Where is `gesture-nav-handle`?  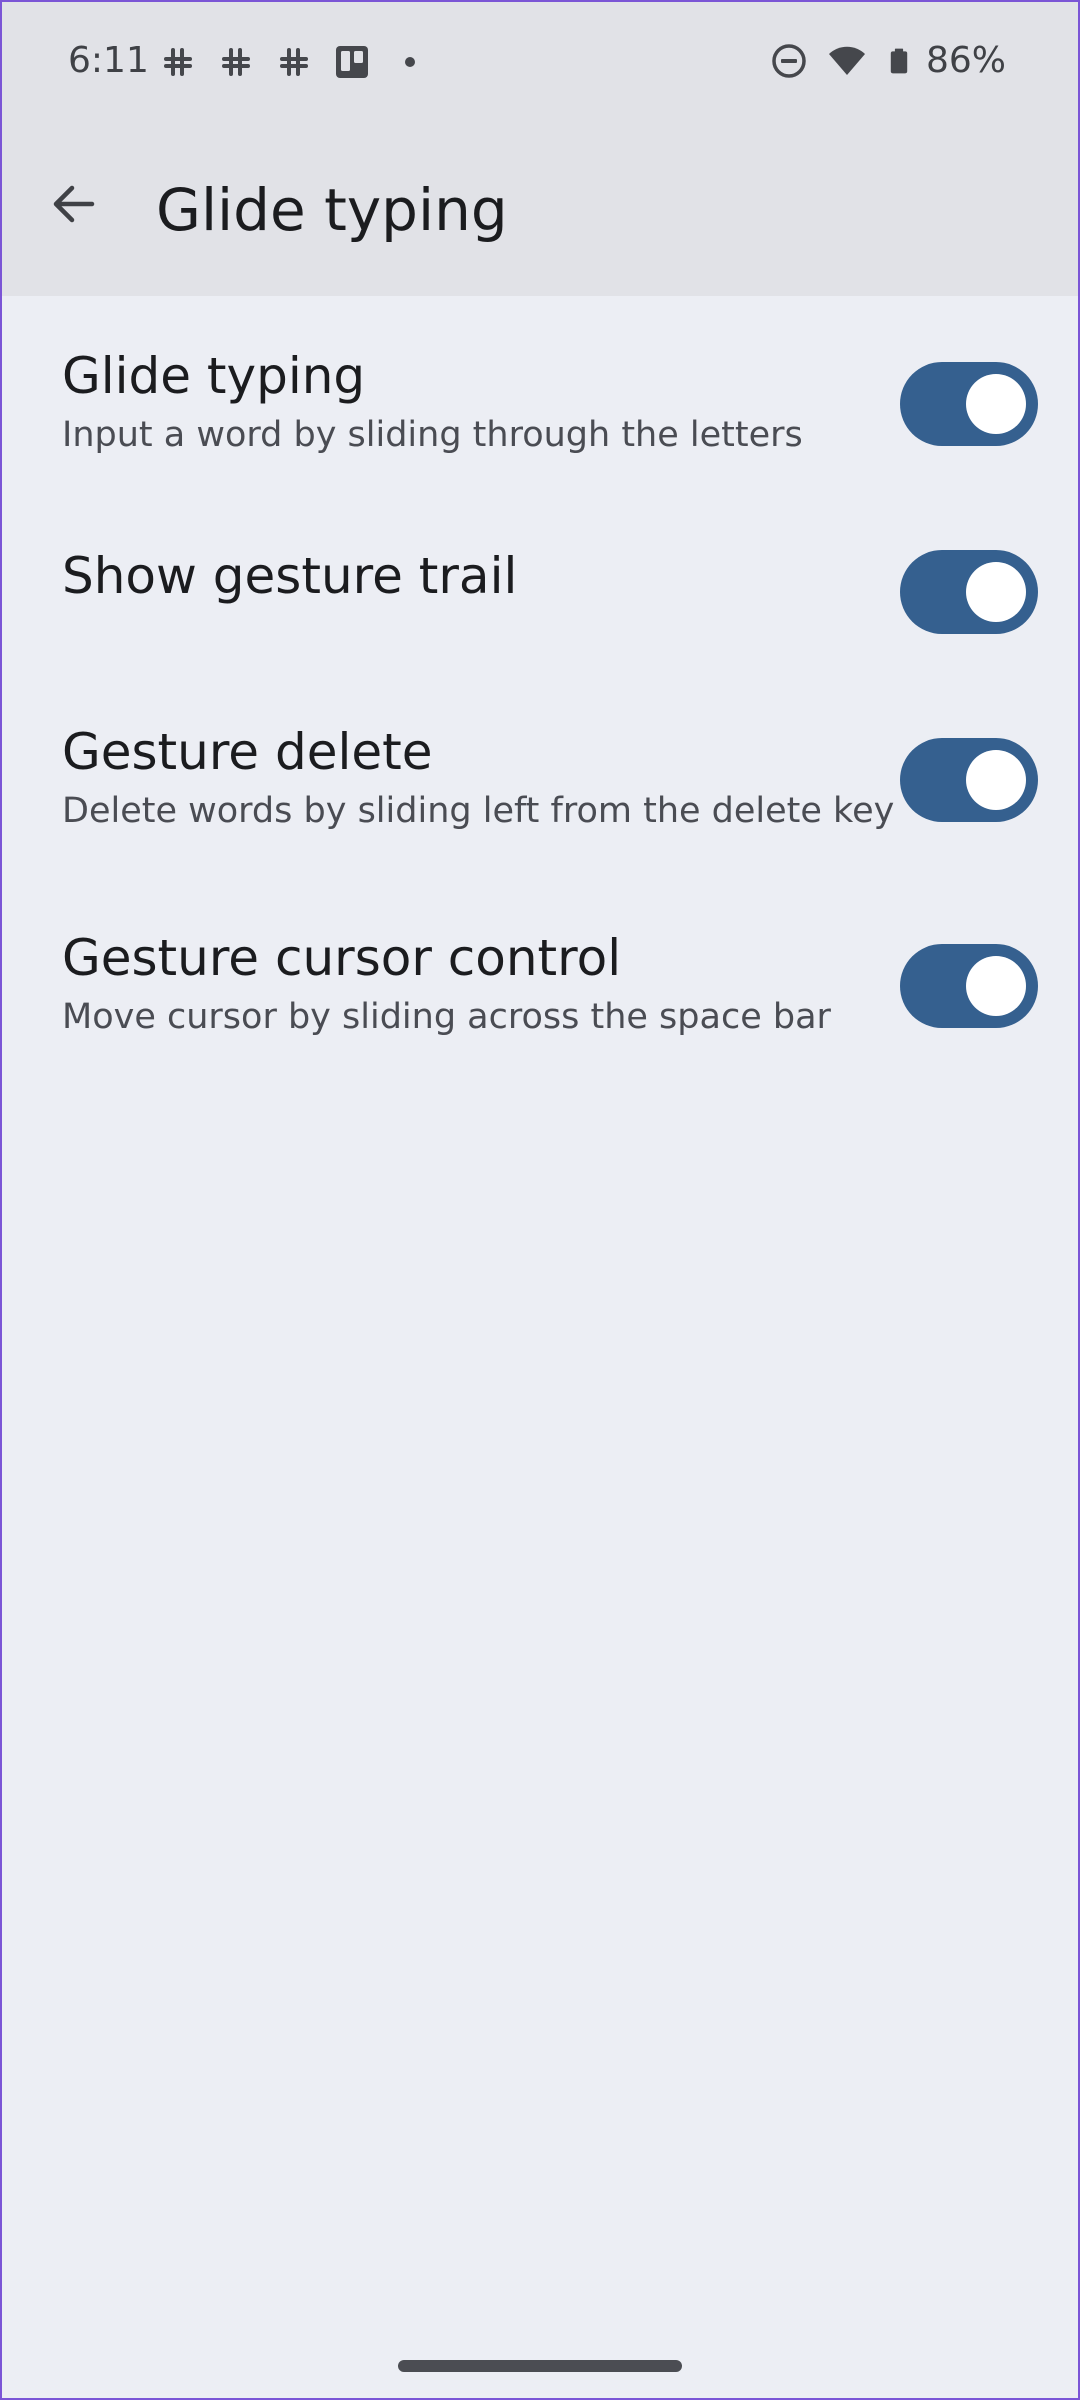 gesture-nav-handle is located at coordinates (540, 2366).